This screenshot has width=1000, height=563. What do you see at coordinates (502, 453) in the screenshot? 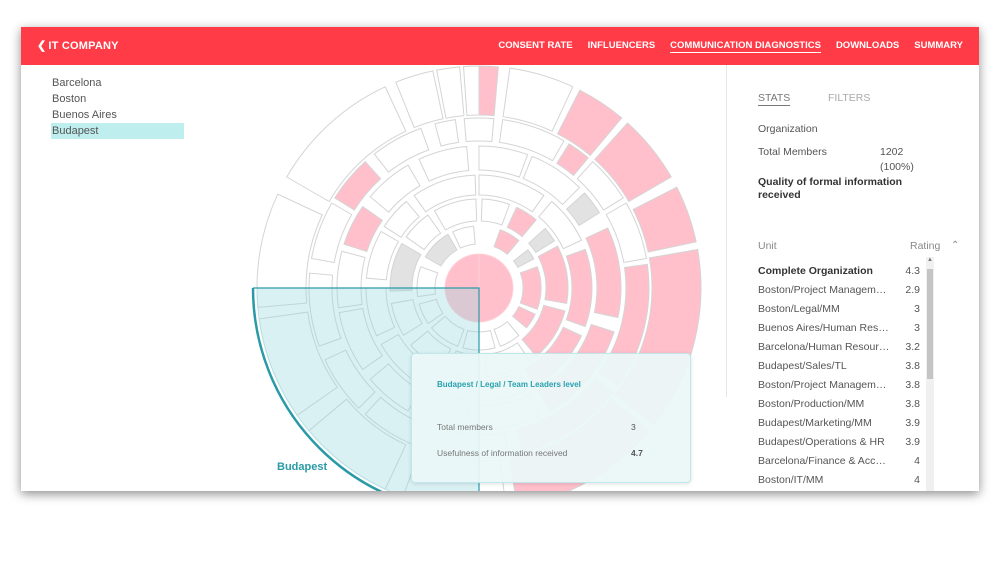
I see `tooltip-label-usefulness: Usefulness of information received` at bounding box center [502, 453].